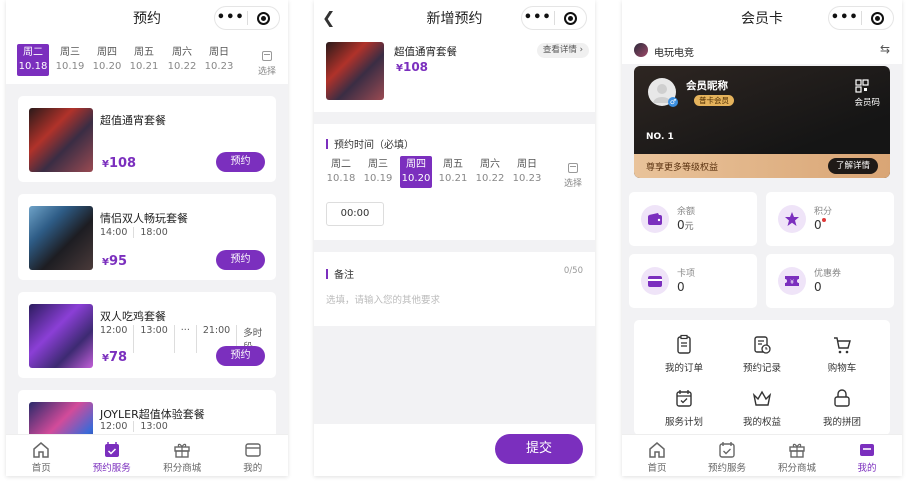  I want to click on time-slots: 14:00 18:00, so click(134, 232).